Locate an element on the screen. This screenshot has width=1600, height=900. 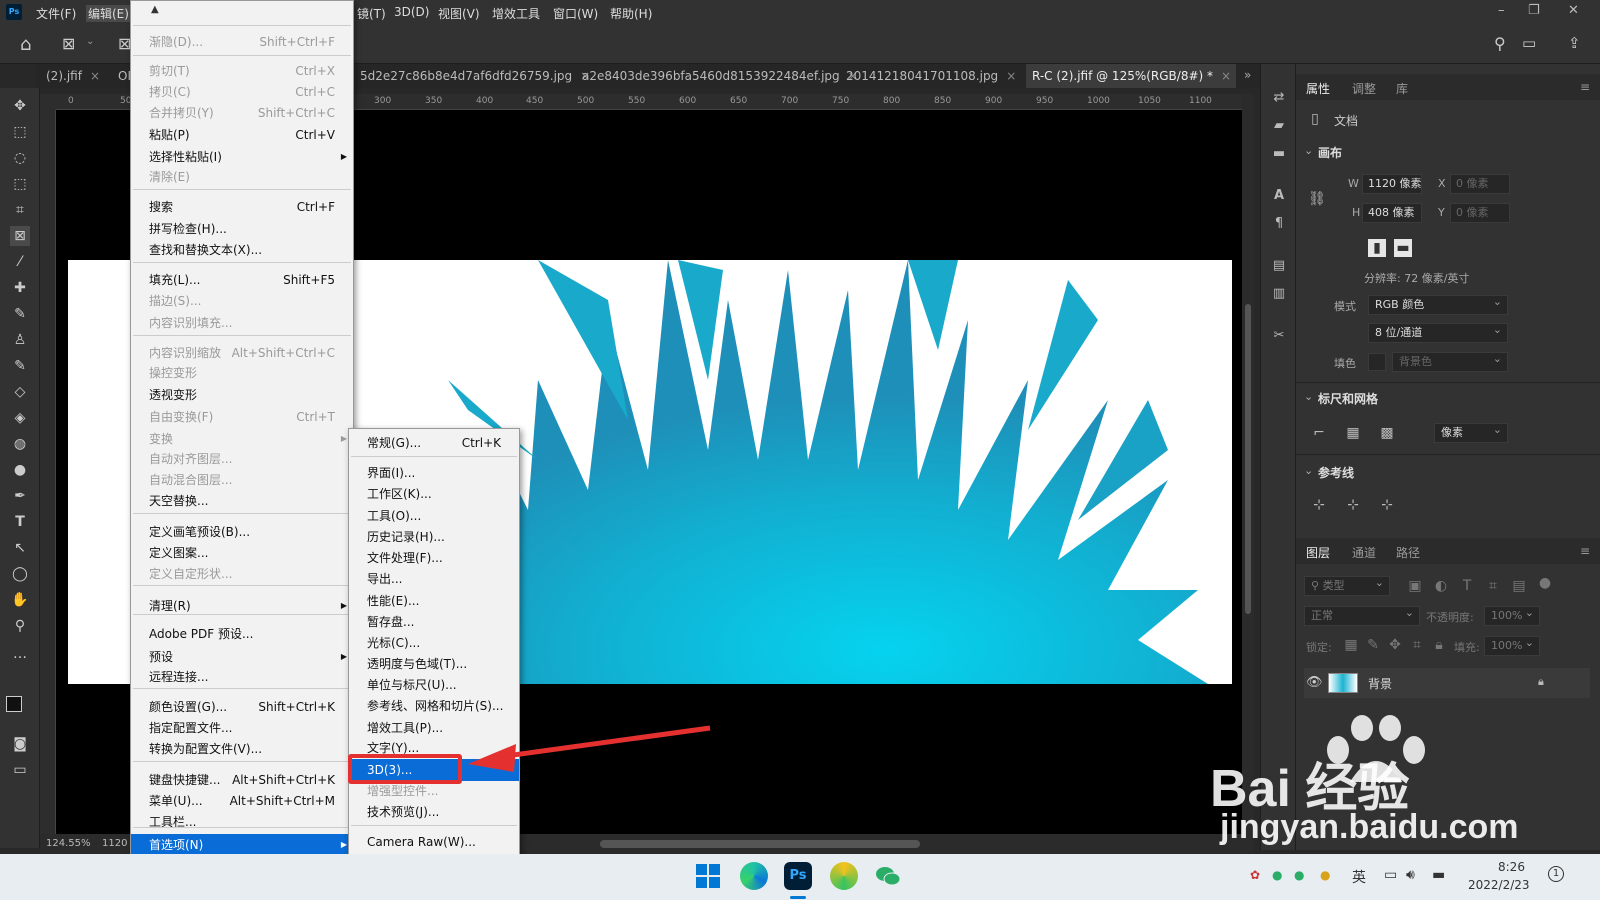
tab-properties: 属性 is located at coordinates (1318, 88).